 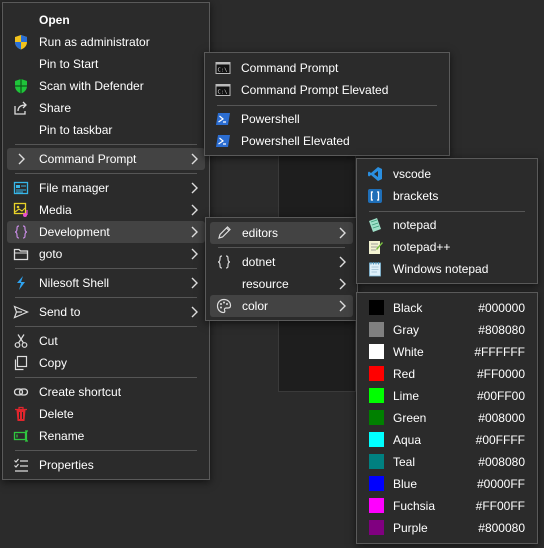 What do you see at coordinates (500, 440) in the screenshot?
I see `color-hex: #00FFFF` at bounding box center [500, 440].